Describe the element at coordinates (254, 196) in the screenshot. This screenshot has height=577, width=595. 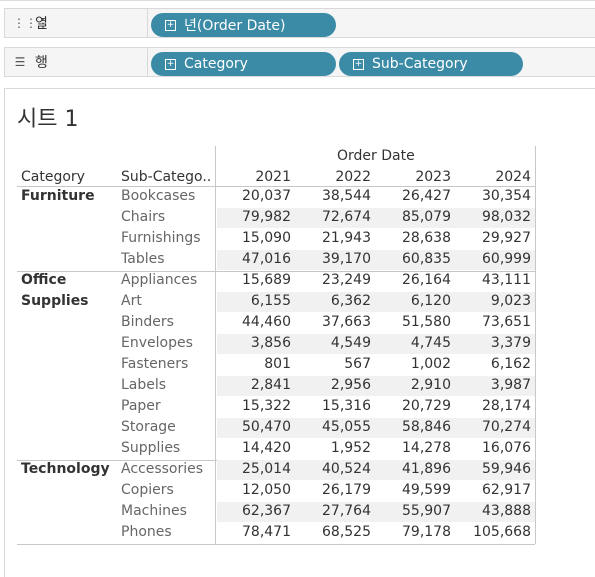
I see `value-cell: 20,037` at that location.